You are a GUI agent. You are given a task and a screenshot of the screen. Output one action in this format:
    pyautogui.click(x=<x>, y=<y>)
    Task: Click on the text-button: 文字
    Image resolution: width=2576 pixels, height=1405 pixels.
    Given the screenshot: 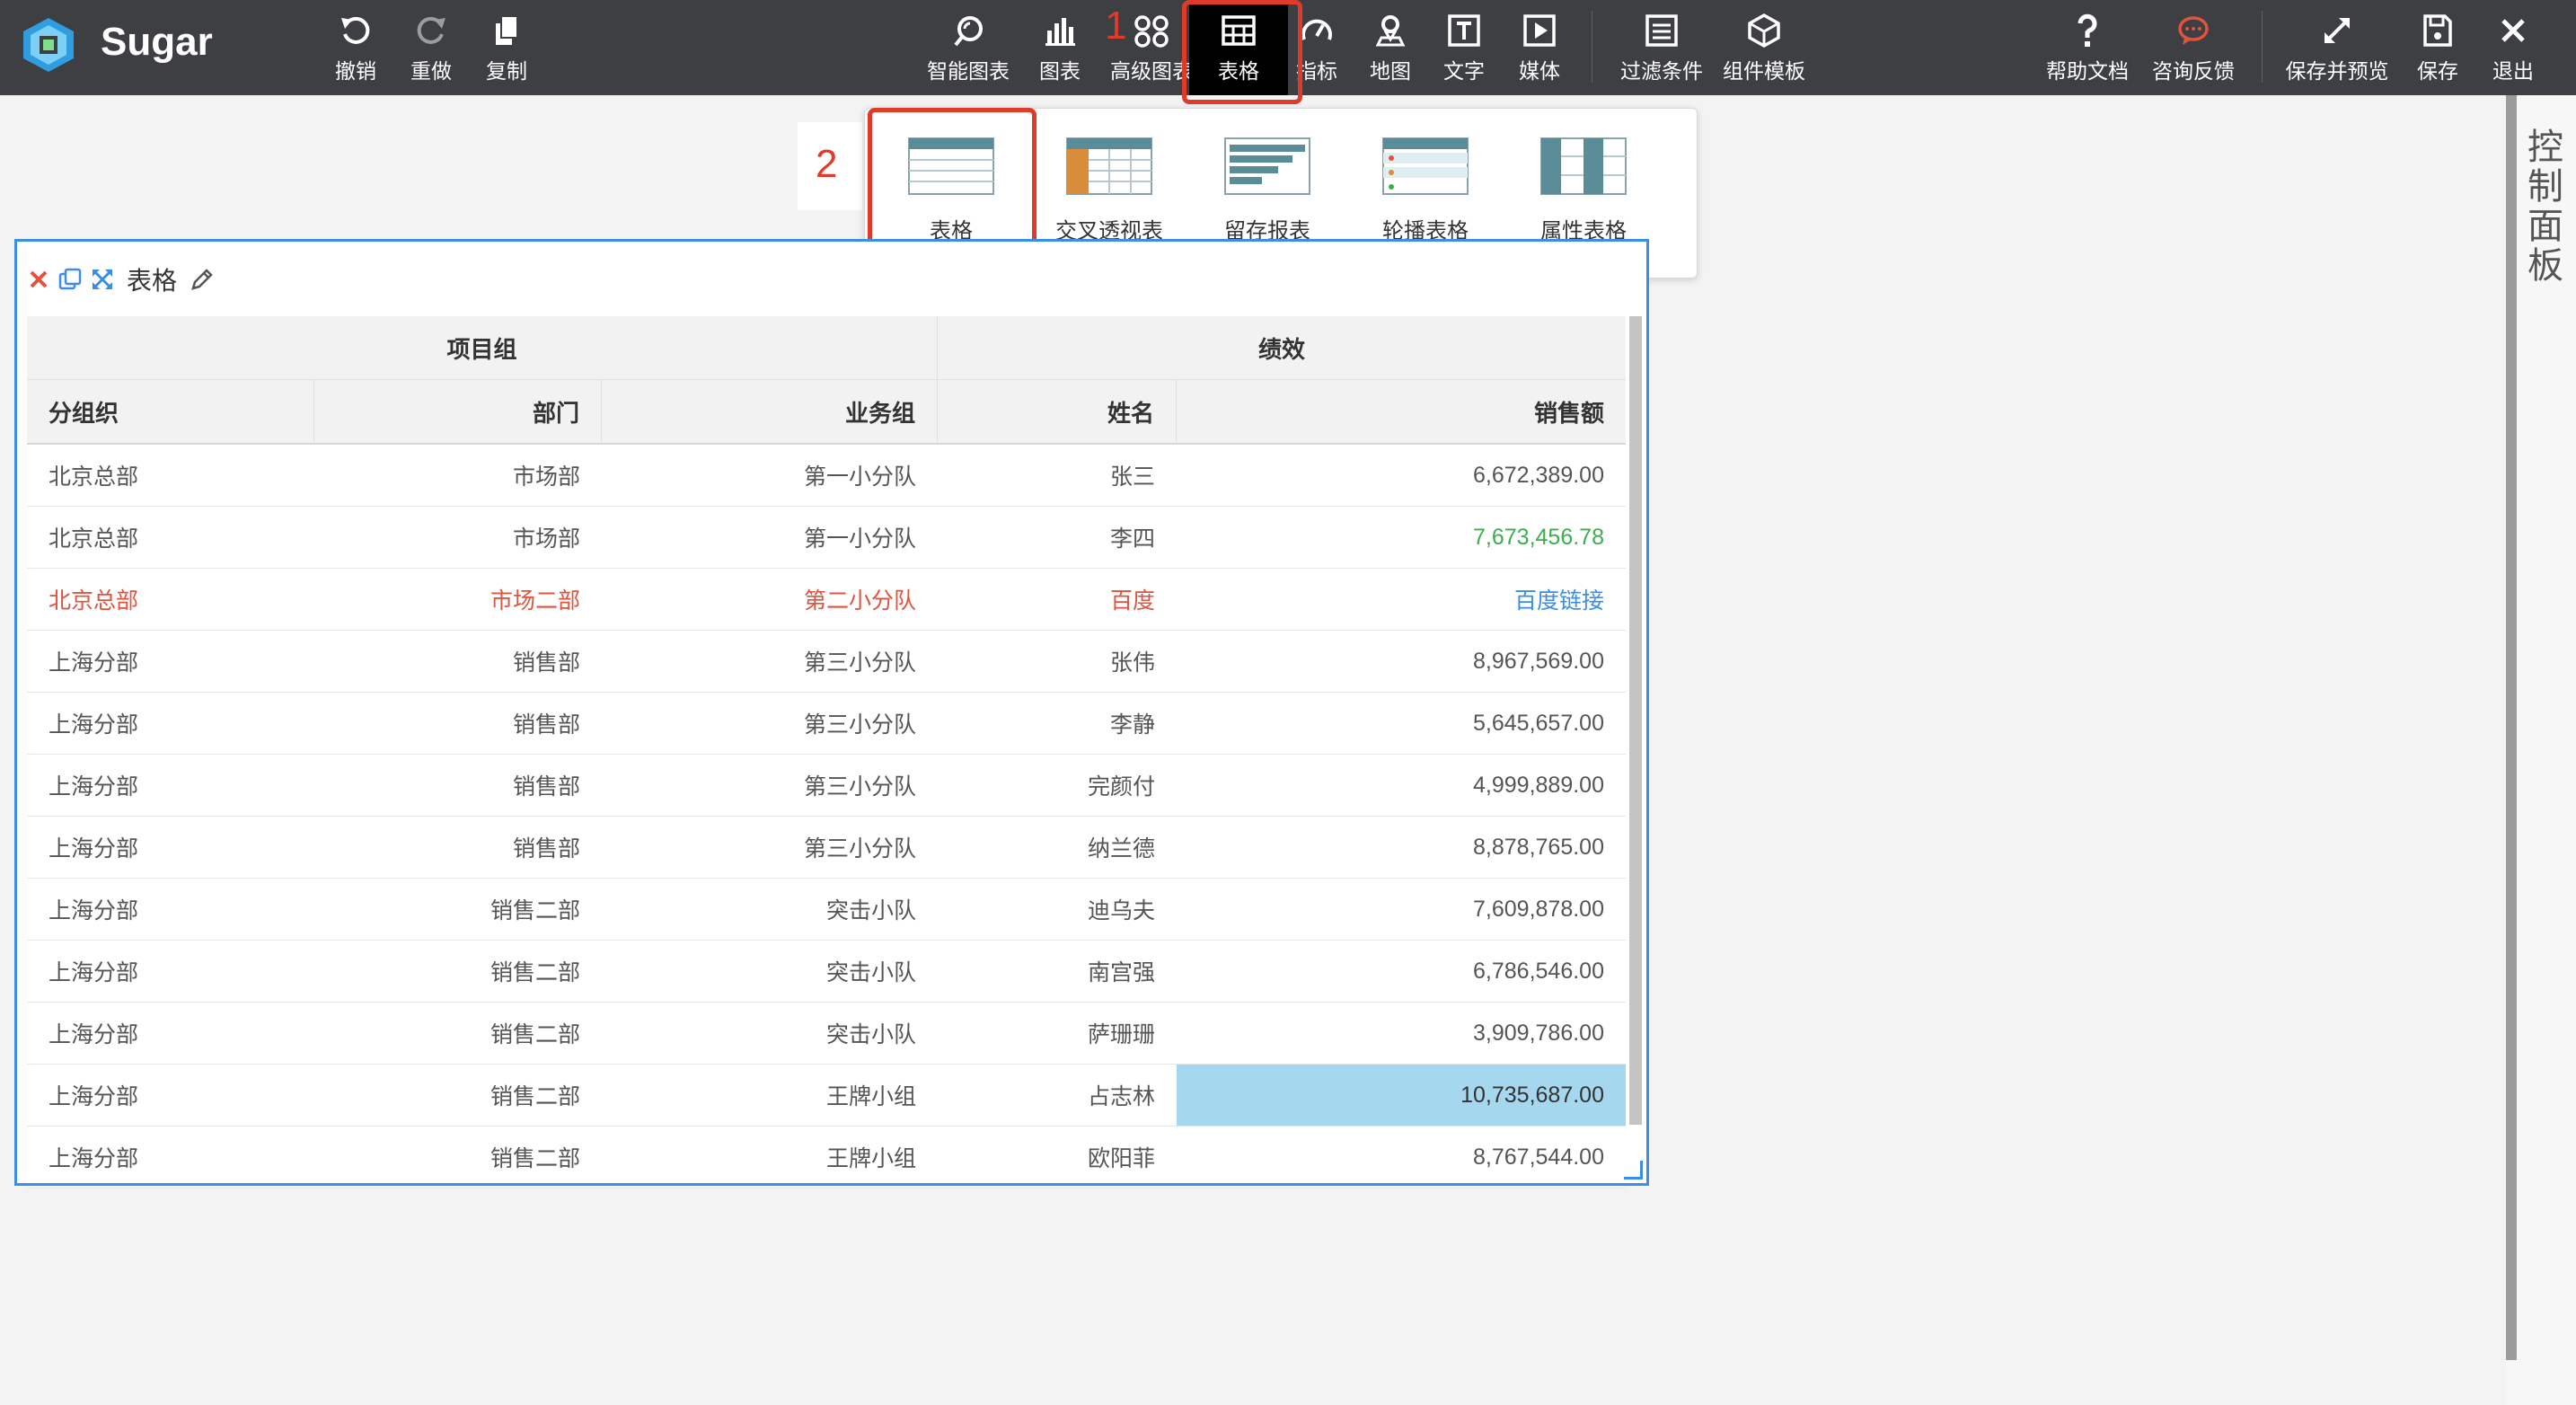 What is the action you would take?
    pyautogui.click(x=1464, y=47)
    